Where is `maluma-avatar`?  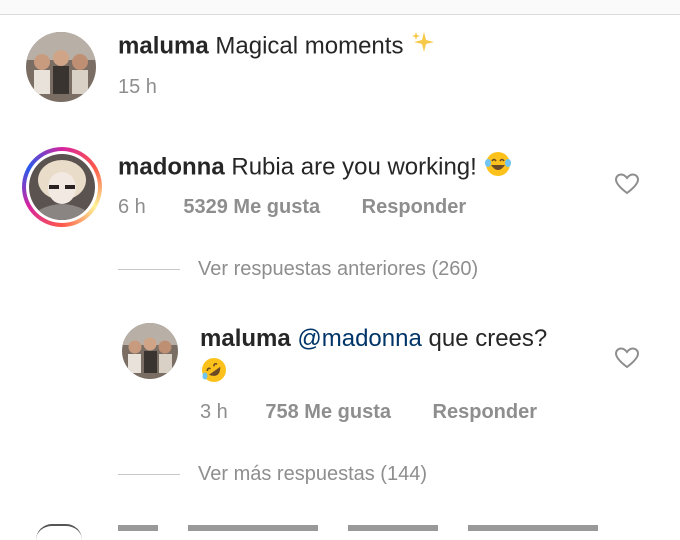 maluma-avatar is located at coordinates (61, 67).